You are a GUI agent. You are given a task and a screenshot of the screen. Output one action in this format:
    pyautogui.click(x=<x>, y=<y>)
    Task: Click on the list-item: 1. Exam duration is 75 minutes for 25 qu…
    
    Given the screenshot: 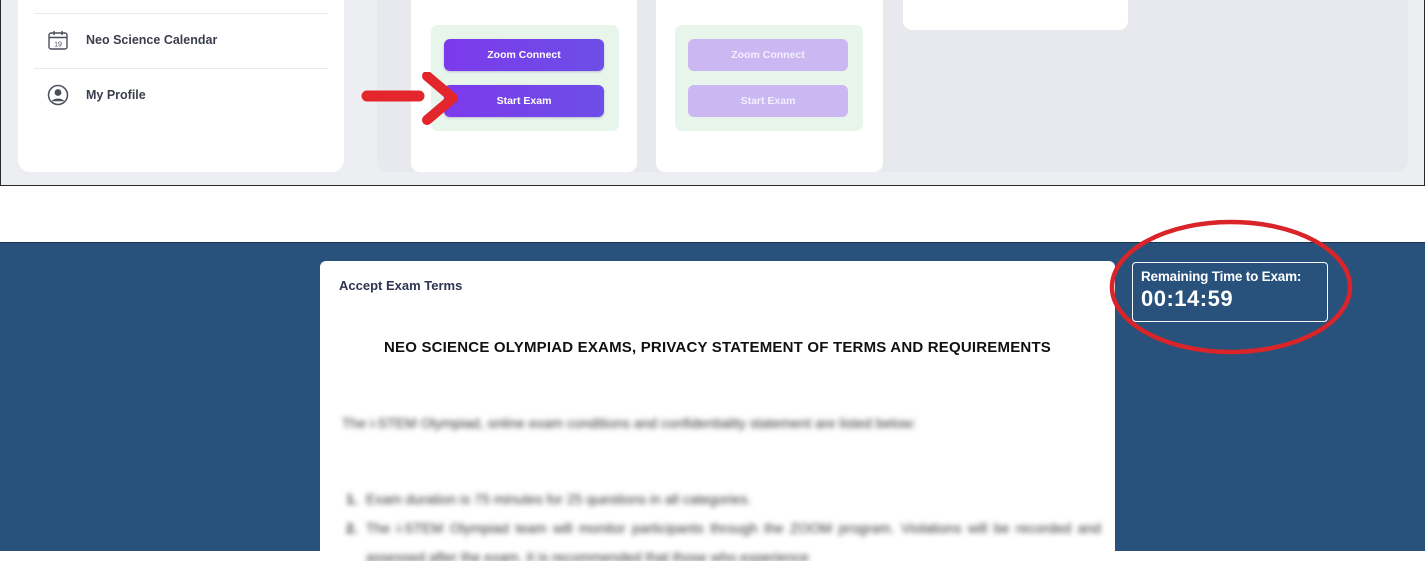 What is the action you would take?
    pyautogui.click(x=723, y=499)
    